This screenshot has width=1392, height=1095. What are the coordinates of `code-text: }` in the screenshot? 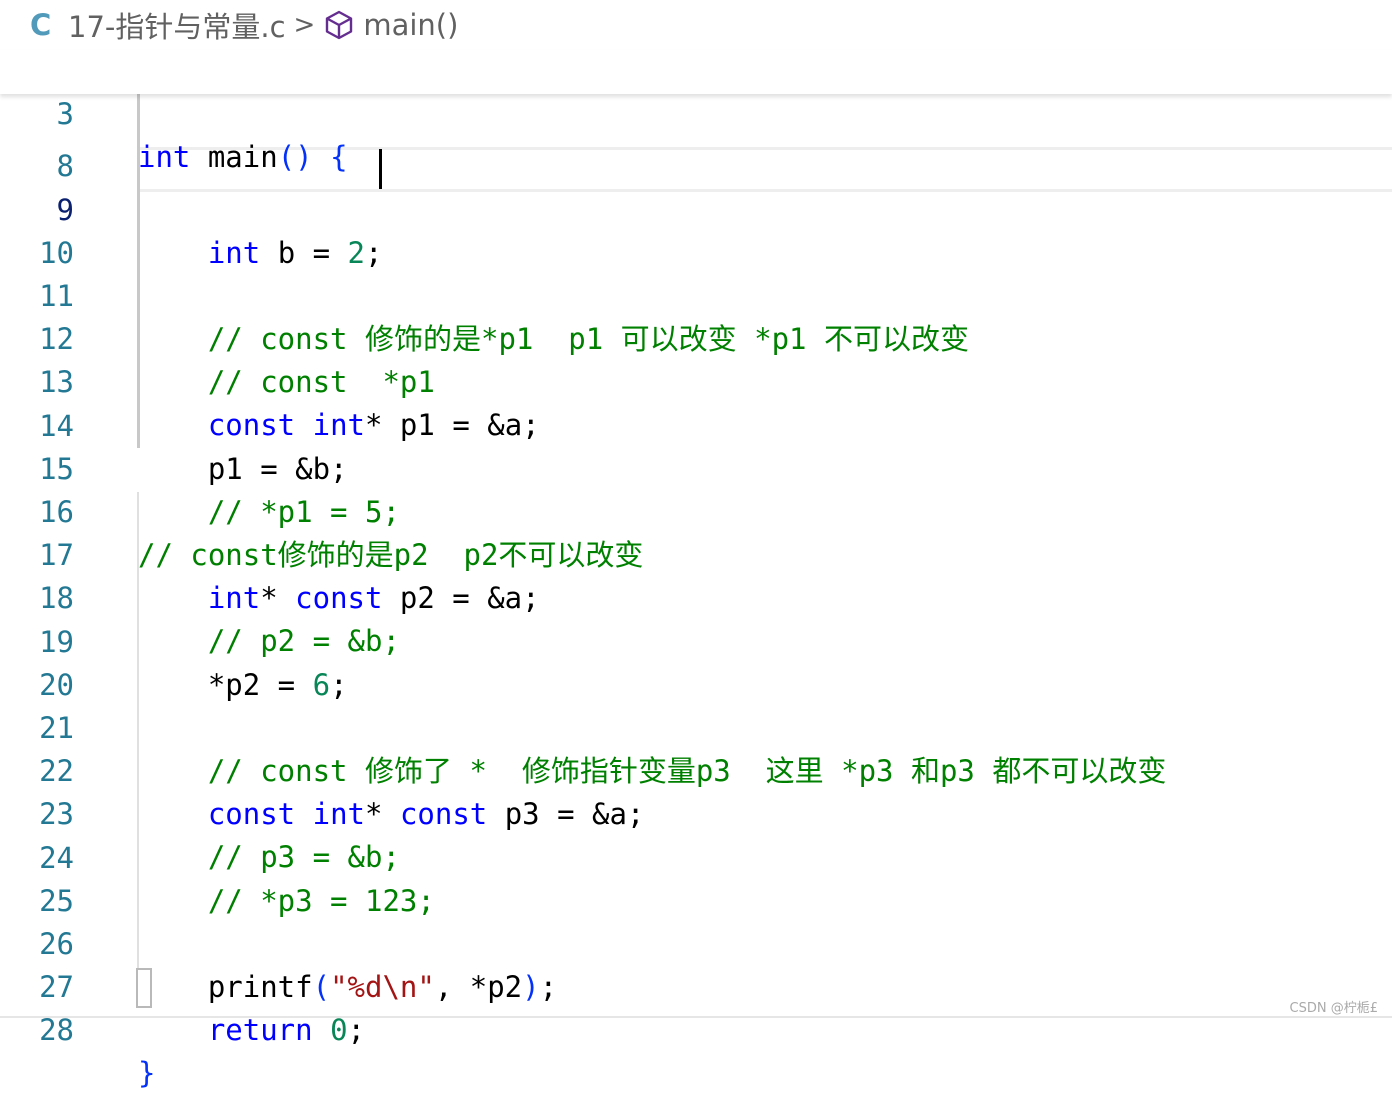 It's located at (147, 1073).